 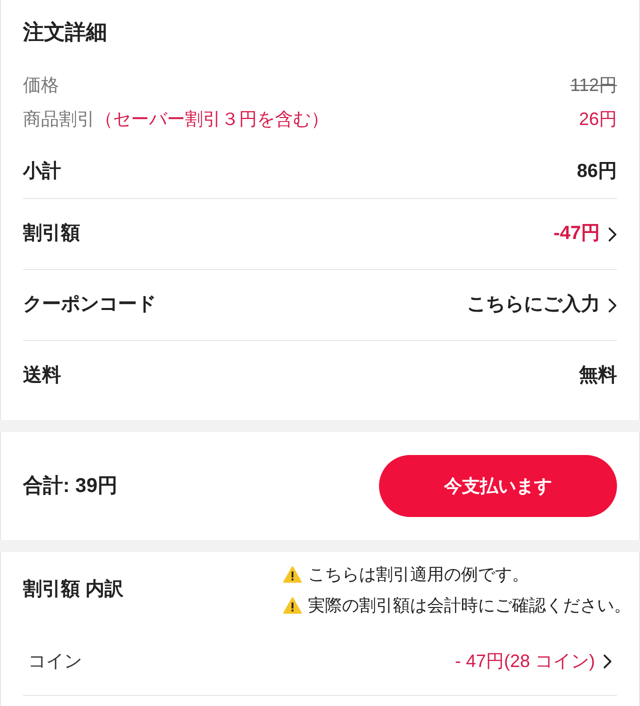 What do you see at coordinates (596, 172) in the screenshot?
I see `summary-value: 86円` at bounding box center [596, 172].